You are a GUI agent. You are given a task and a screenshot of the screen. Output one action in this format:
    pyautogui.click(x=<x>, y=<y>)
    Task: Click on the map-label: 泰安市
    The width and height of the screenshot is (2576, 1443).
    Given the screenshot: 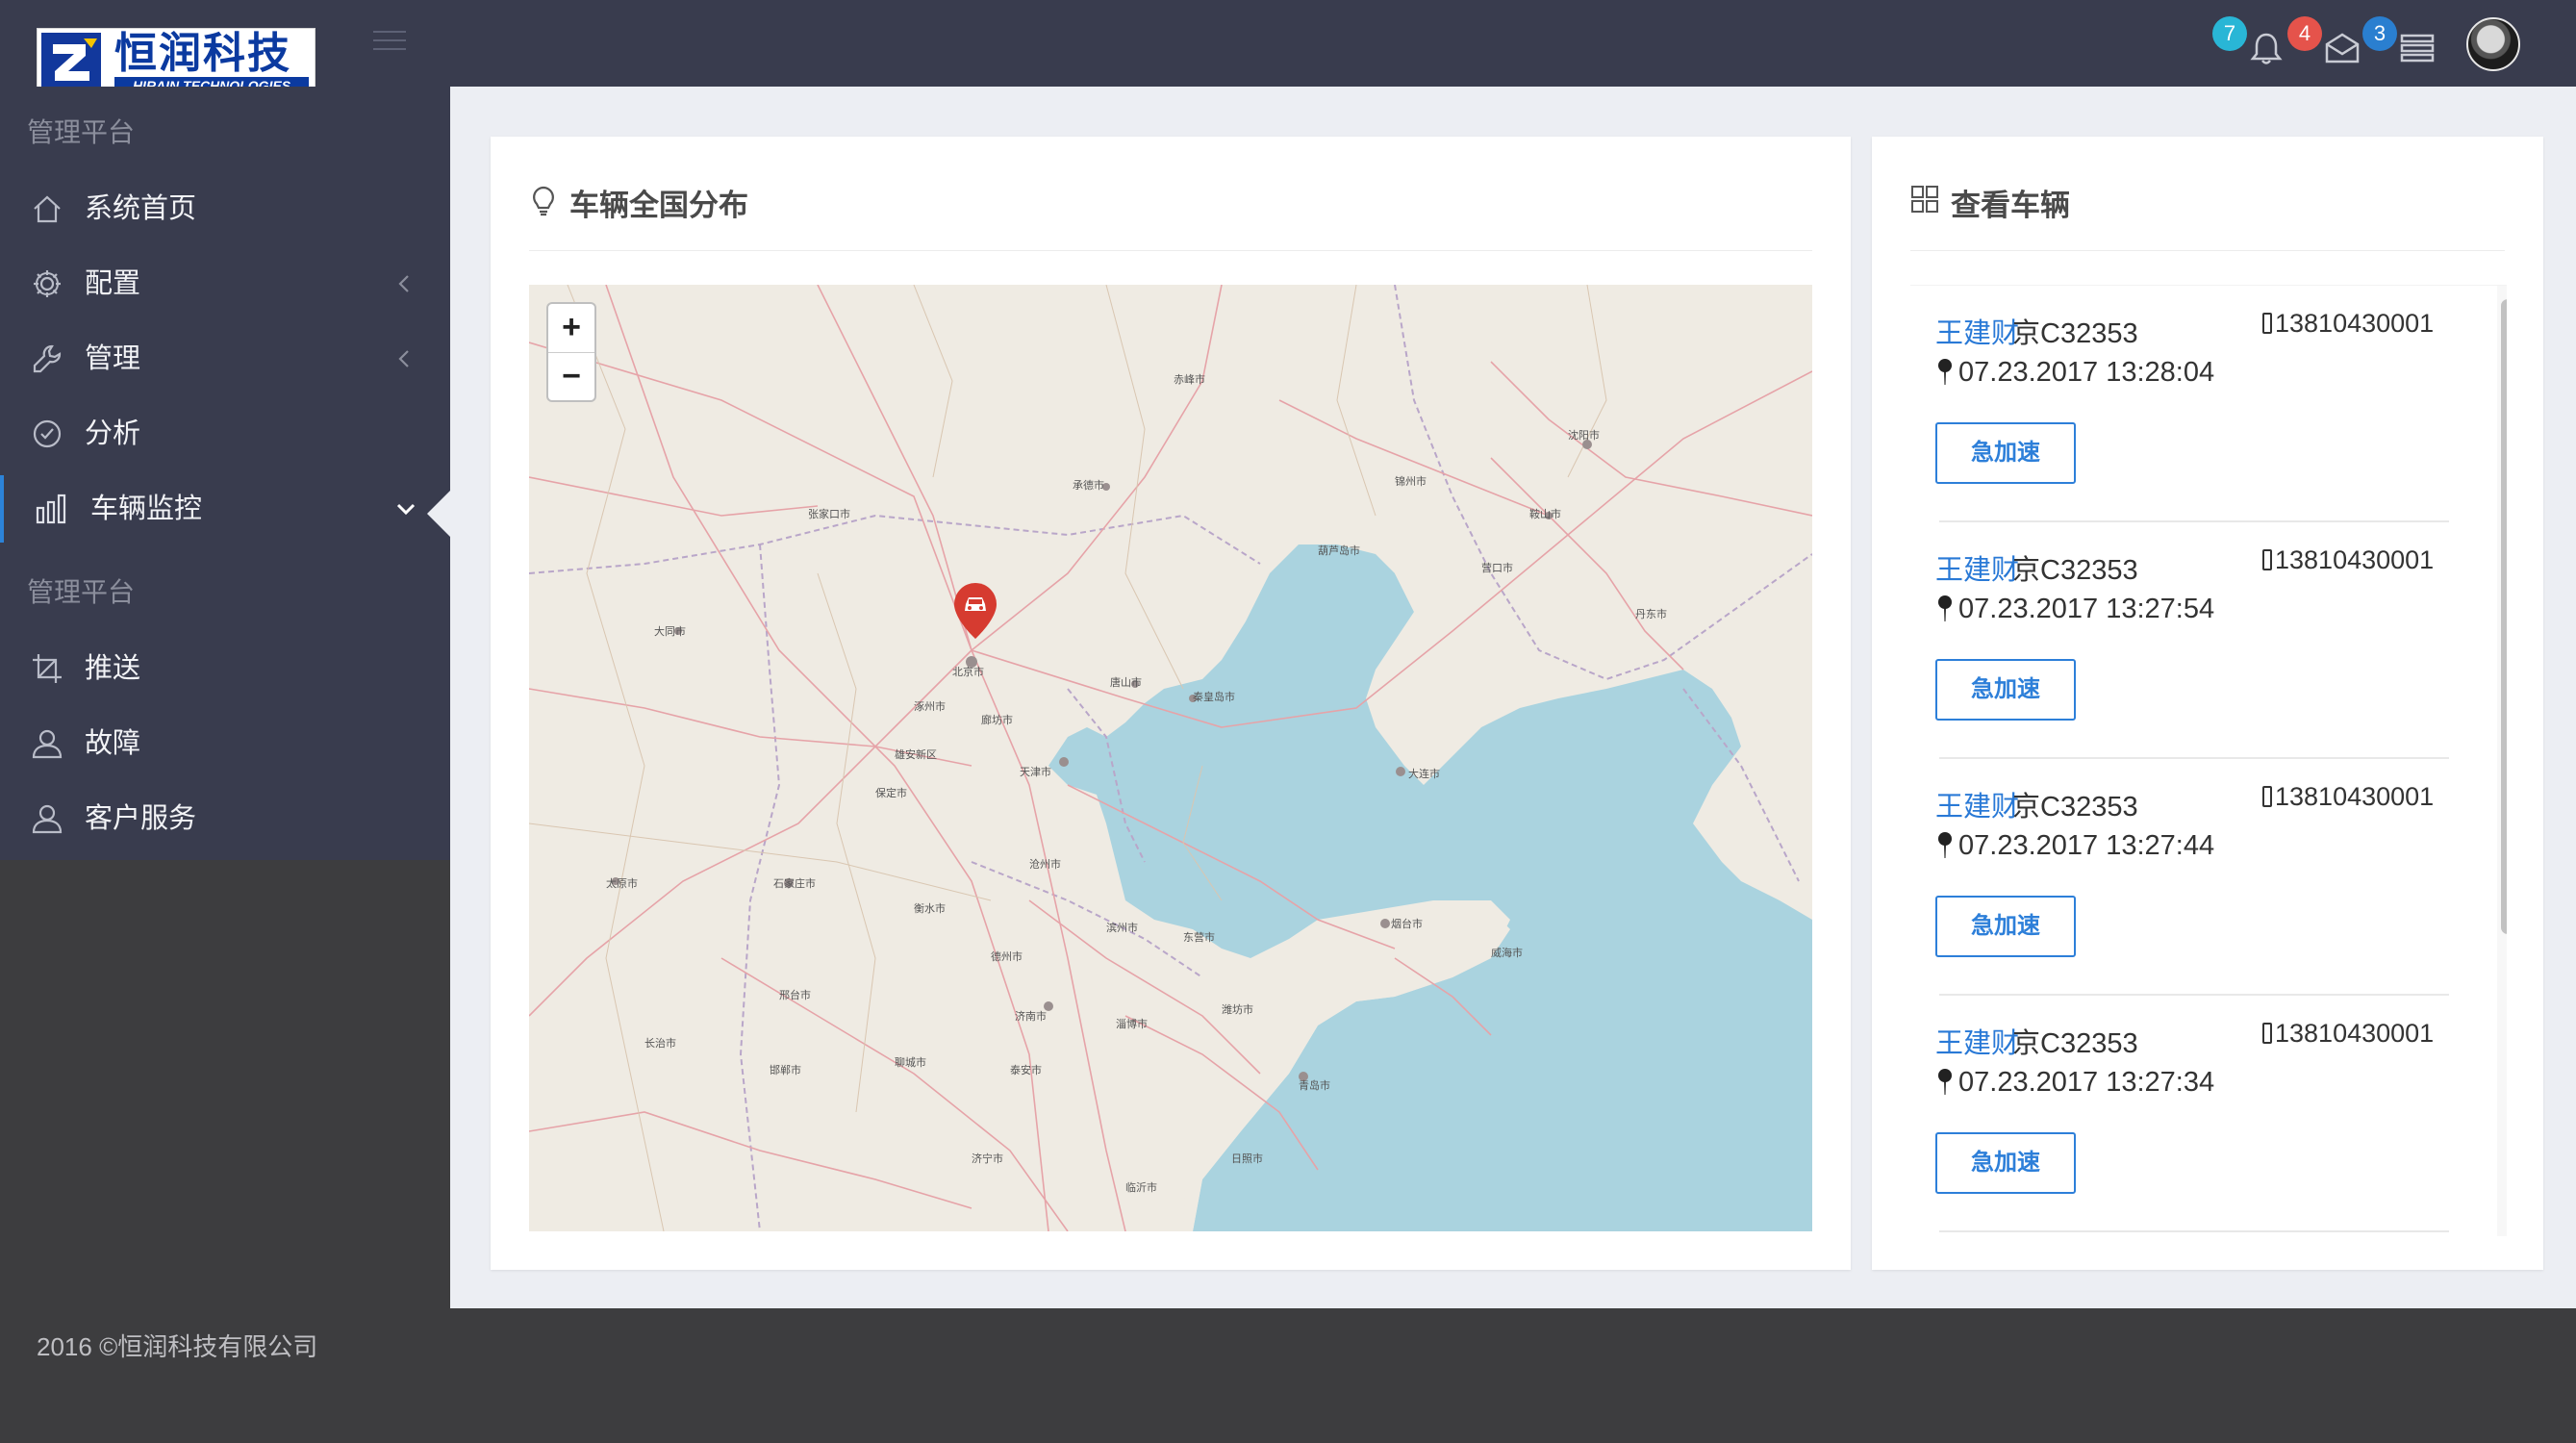 What is the action you would take?
    pyautogui.click(x=1026, y=1071)
    